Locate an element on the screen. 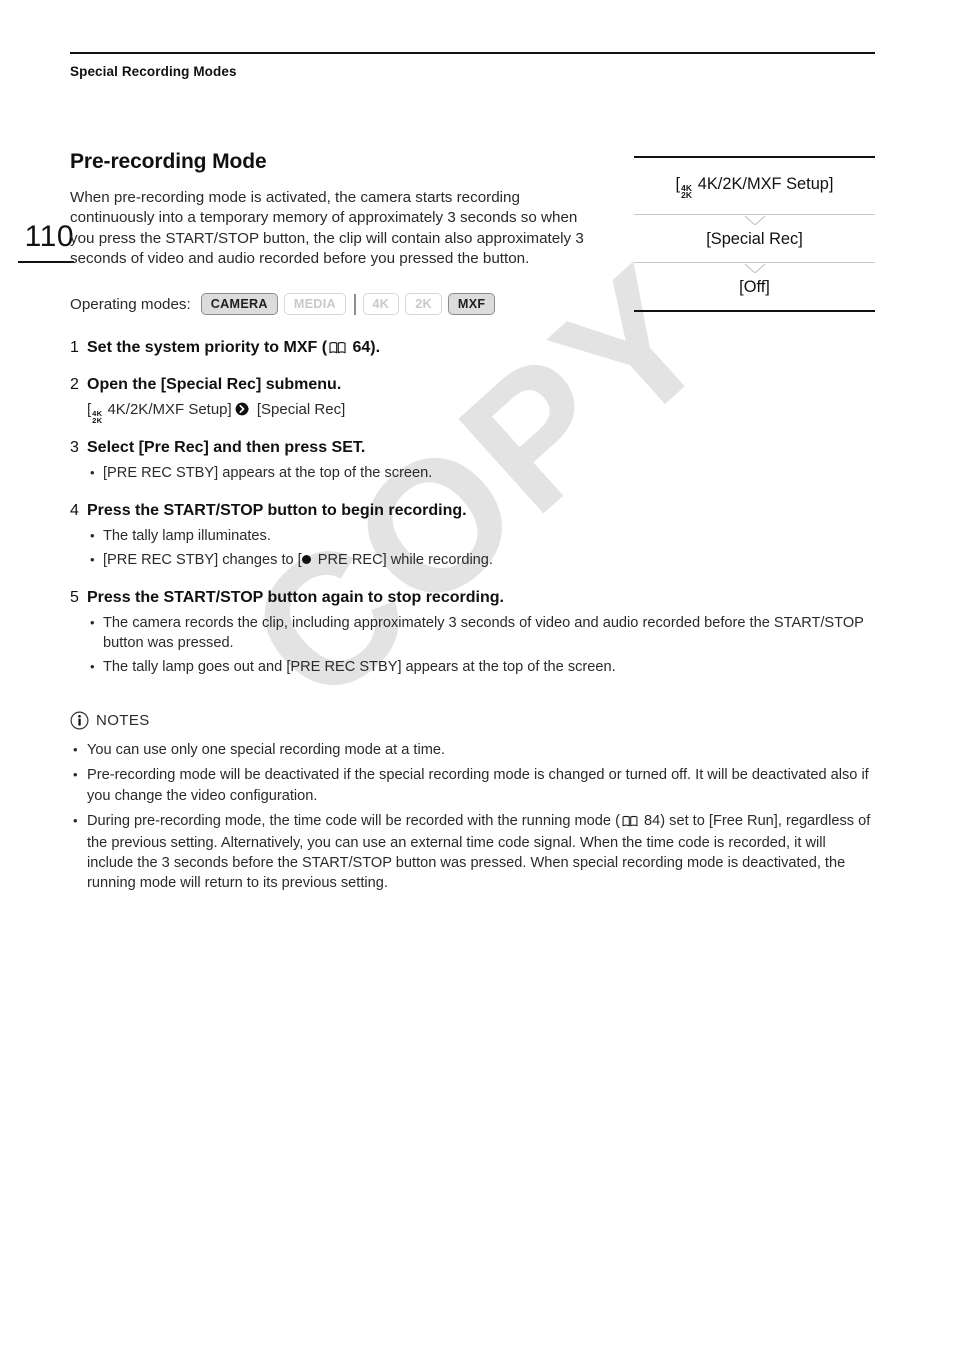 The image size is (954, 1348). step-title-text-after: ). is located at coordinates (375, 348).